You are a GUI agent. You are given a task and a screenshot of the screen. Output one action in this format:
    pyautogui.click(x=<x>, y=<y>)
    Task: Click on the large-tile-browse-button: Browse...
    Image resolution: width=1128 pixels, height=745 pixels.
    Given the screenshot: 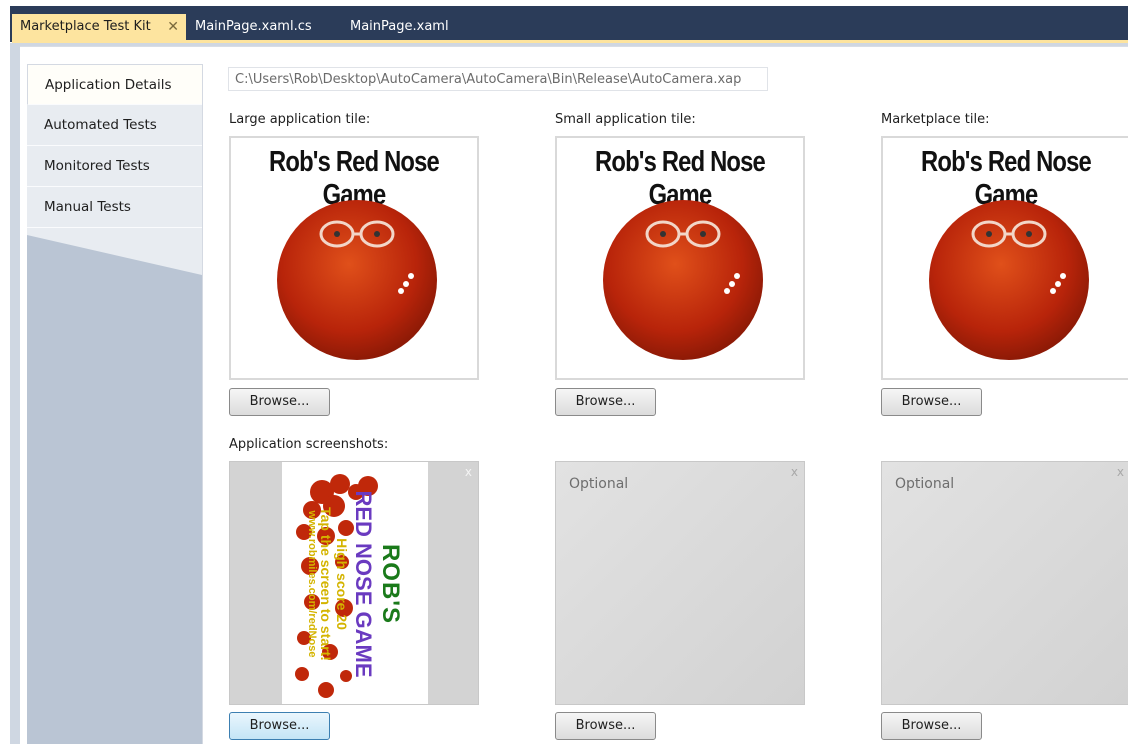 What is the action you would take?
    pyautogui.click(x=279, y=402)
    